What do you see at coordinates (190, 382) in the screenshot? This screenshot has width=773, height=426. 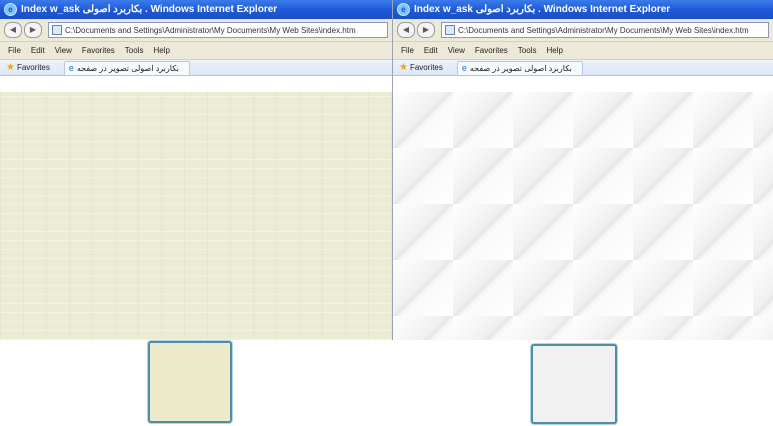 I see `texture-swatch-left` at bounding box center [190, 382].